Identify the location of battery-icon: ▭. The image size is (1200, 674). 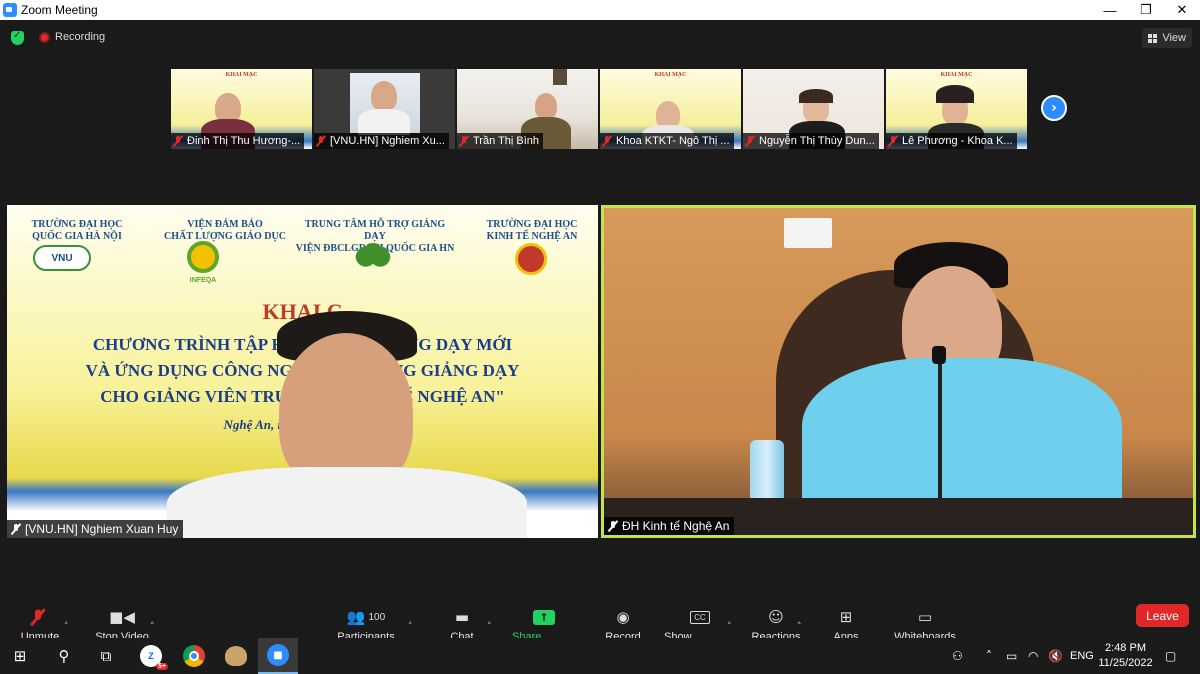
(1011, 656).